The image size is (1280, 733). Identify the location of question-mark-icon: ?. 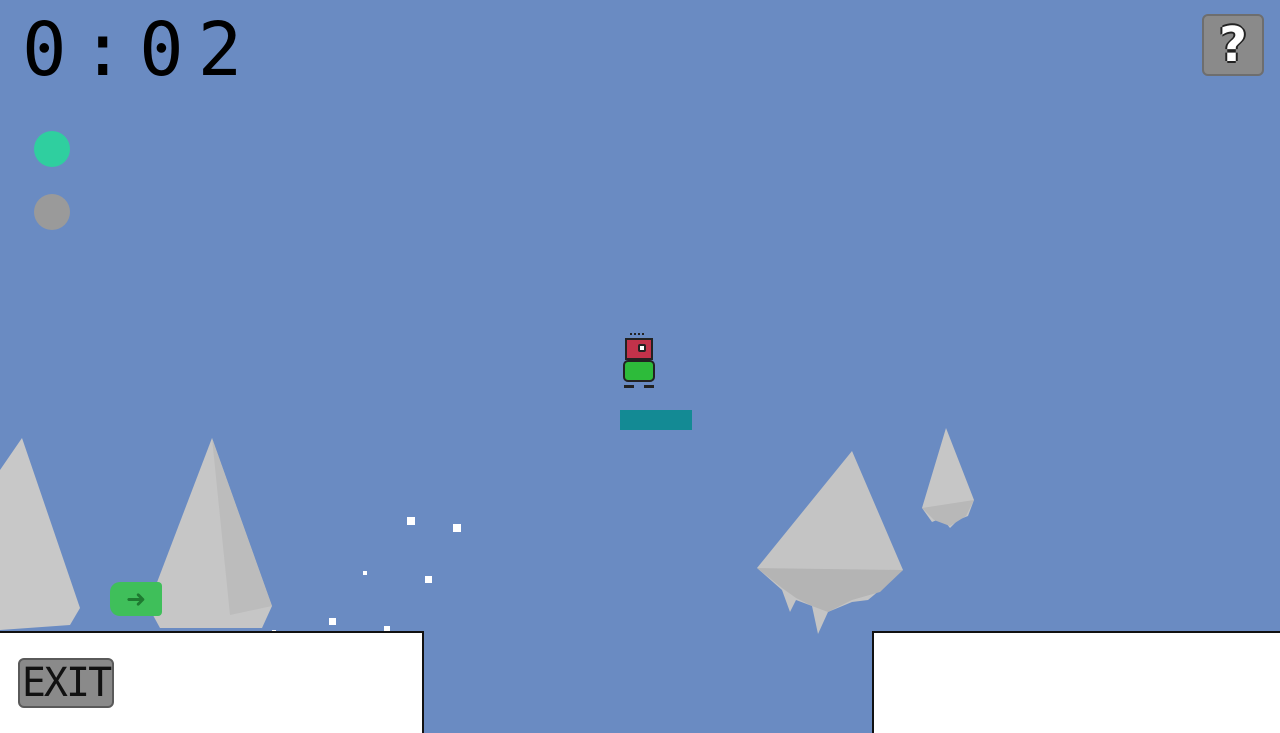
(1233, 45).